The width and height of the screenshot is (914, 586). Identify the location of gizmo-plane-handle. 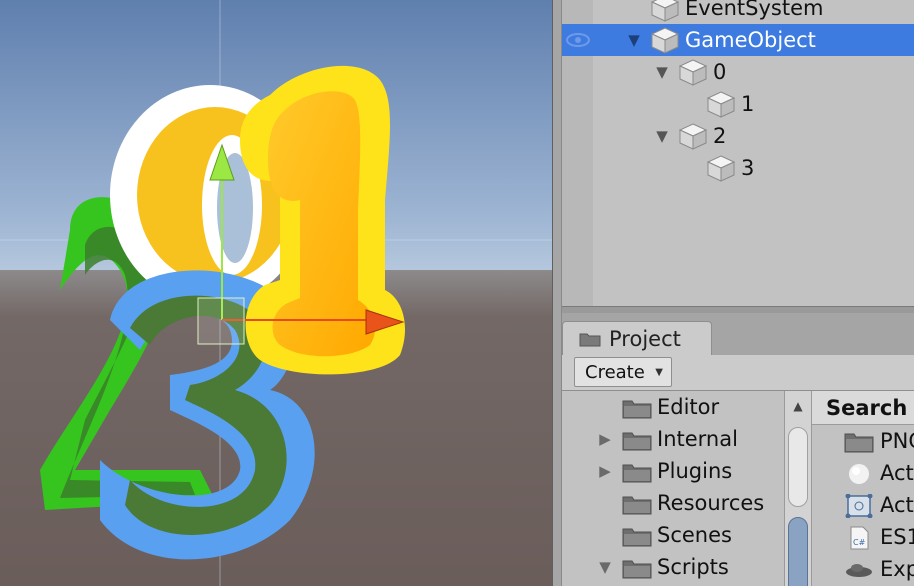
(221, 321).